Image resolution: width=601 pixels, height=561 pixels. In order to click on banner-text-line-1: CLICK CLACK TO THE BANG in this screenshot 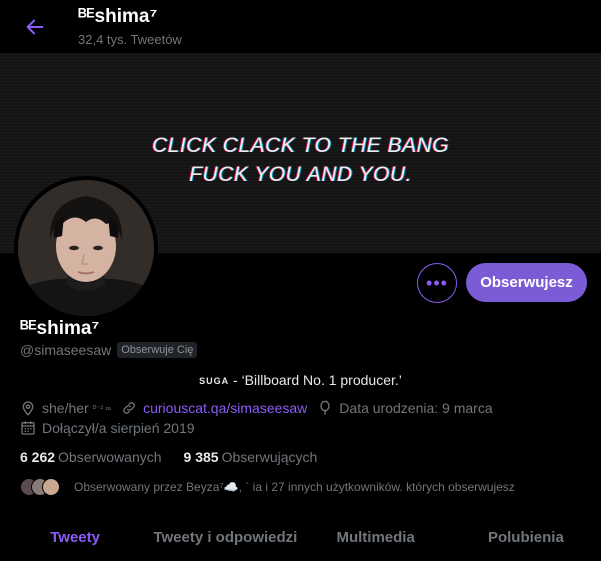, I will do `click(300, 145)`.